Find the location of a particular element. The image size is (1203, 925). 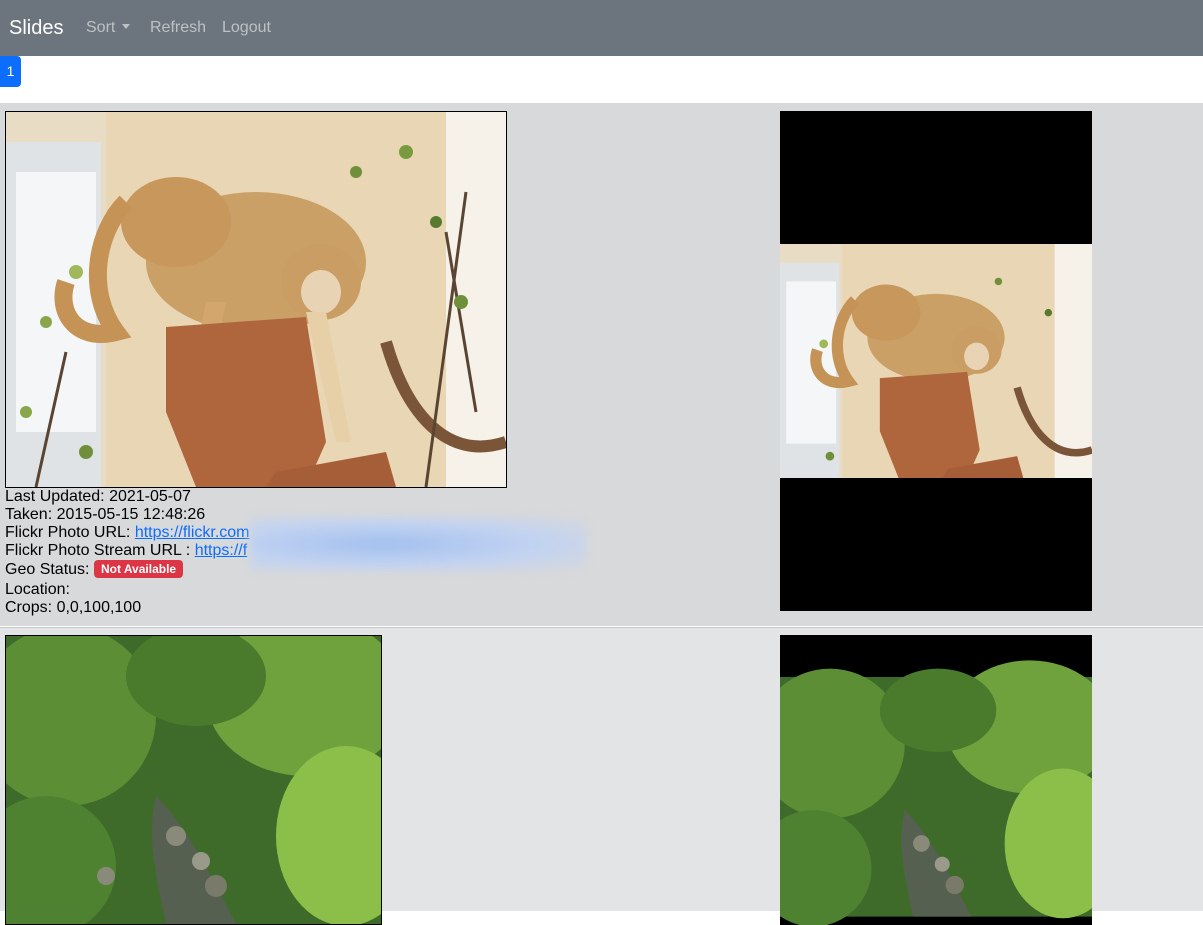

redacted-blur is located at coordinates (418, 544).